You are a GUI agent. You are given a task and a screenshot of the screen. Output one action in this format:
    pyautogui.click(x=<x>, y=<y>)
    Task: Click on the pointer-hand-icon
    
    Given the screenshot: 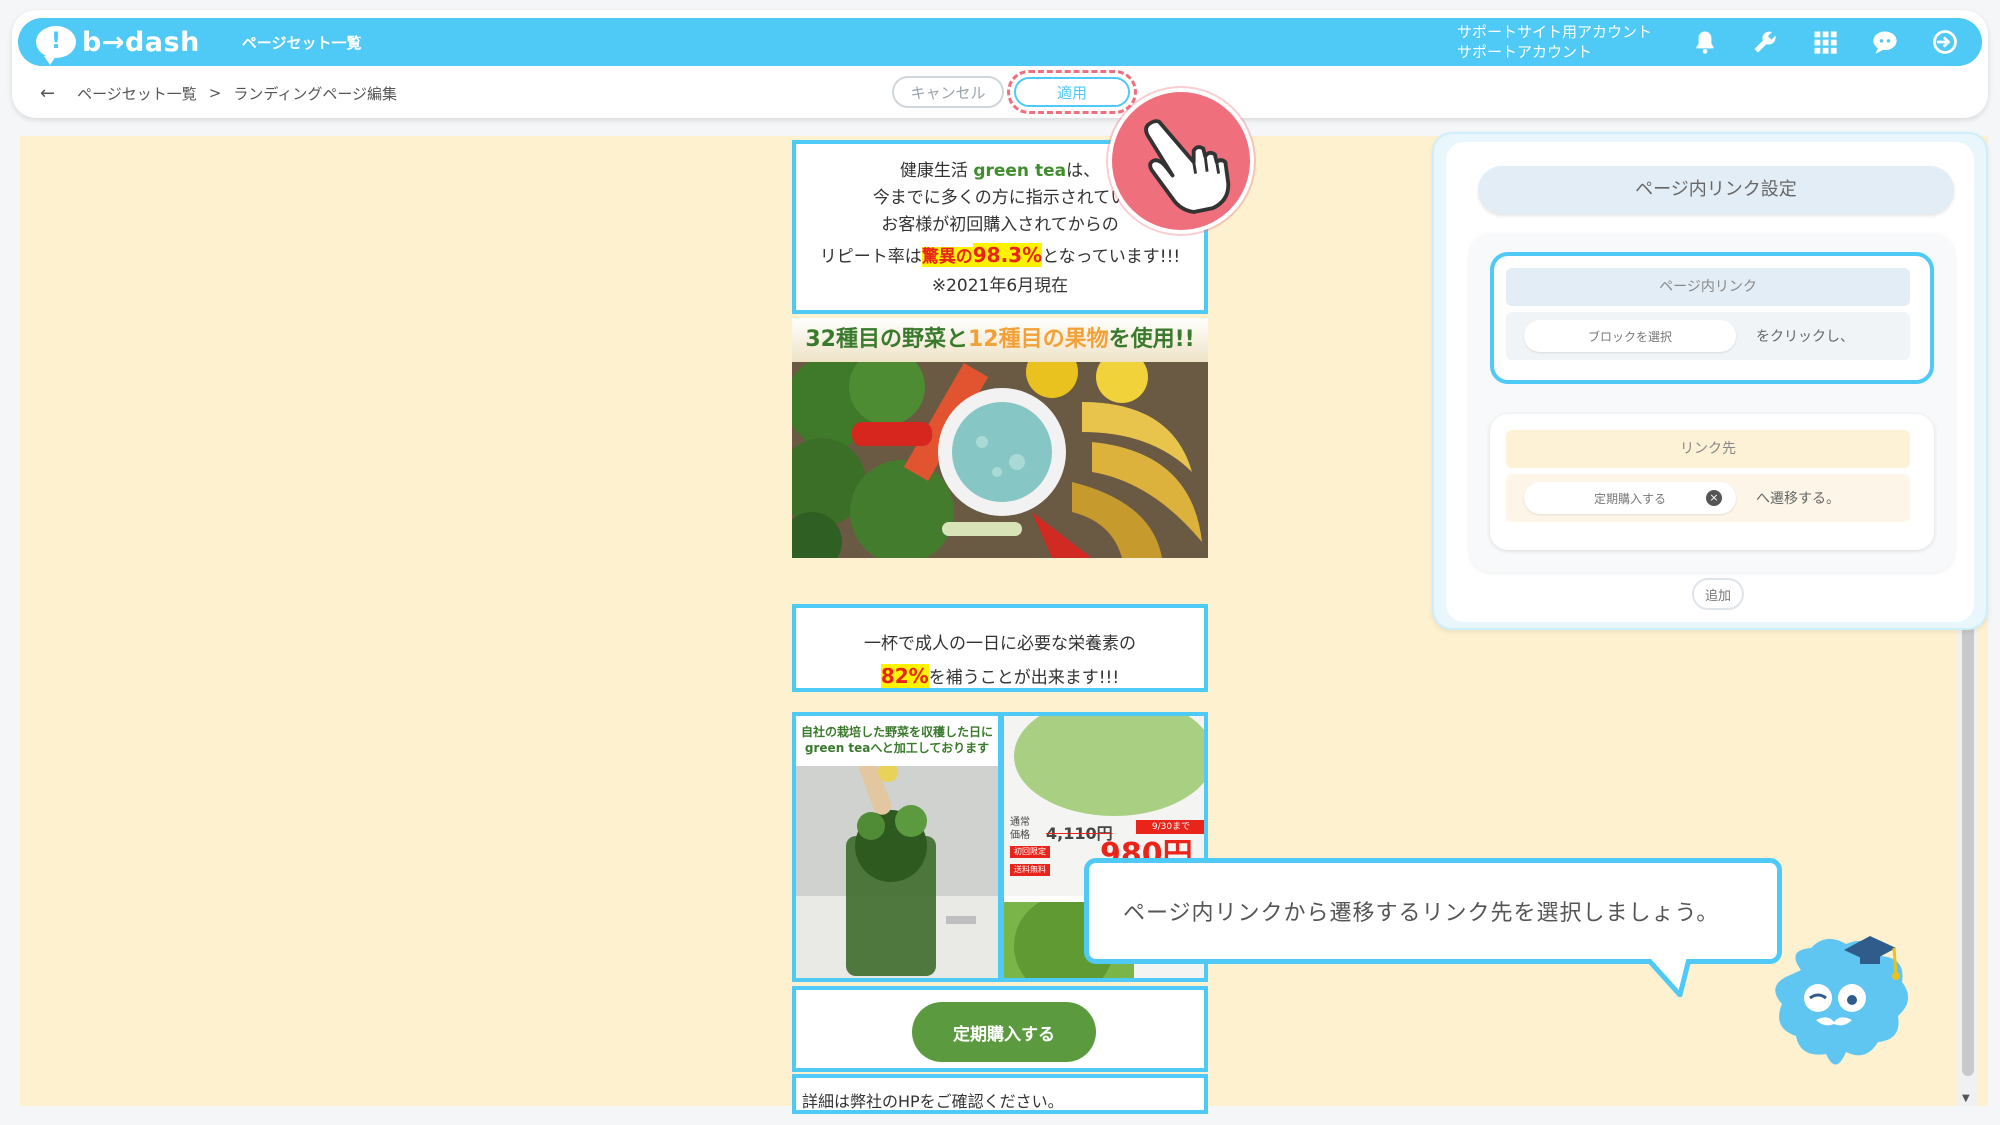 What is the action you would take?
    pyautogui.click(x=1181, y=161)
    